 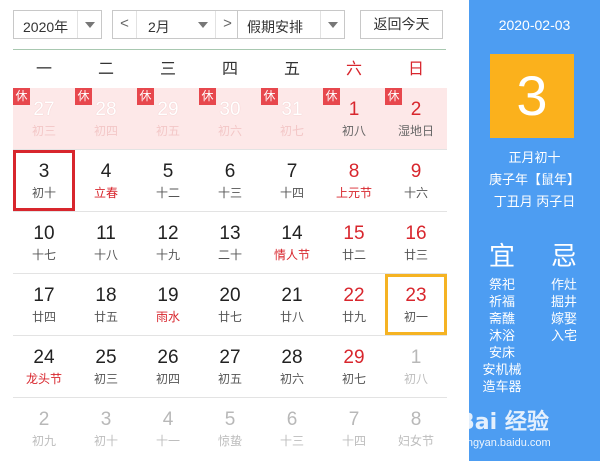 What do you see at coordinates (229, 379) in the screenshot?
I see `lunar-label: 初五` at bounding box center [229, 379].